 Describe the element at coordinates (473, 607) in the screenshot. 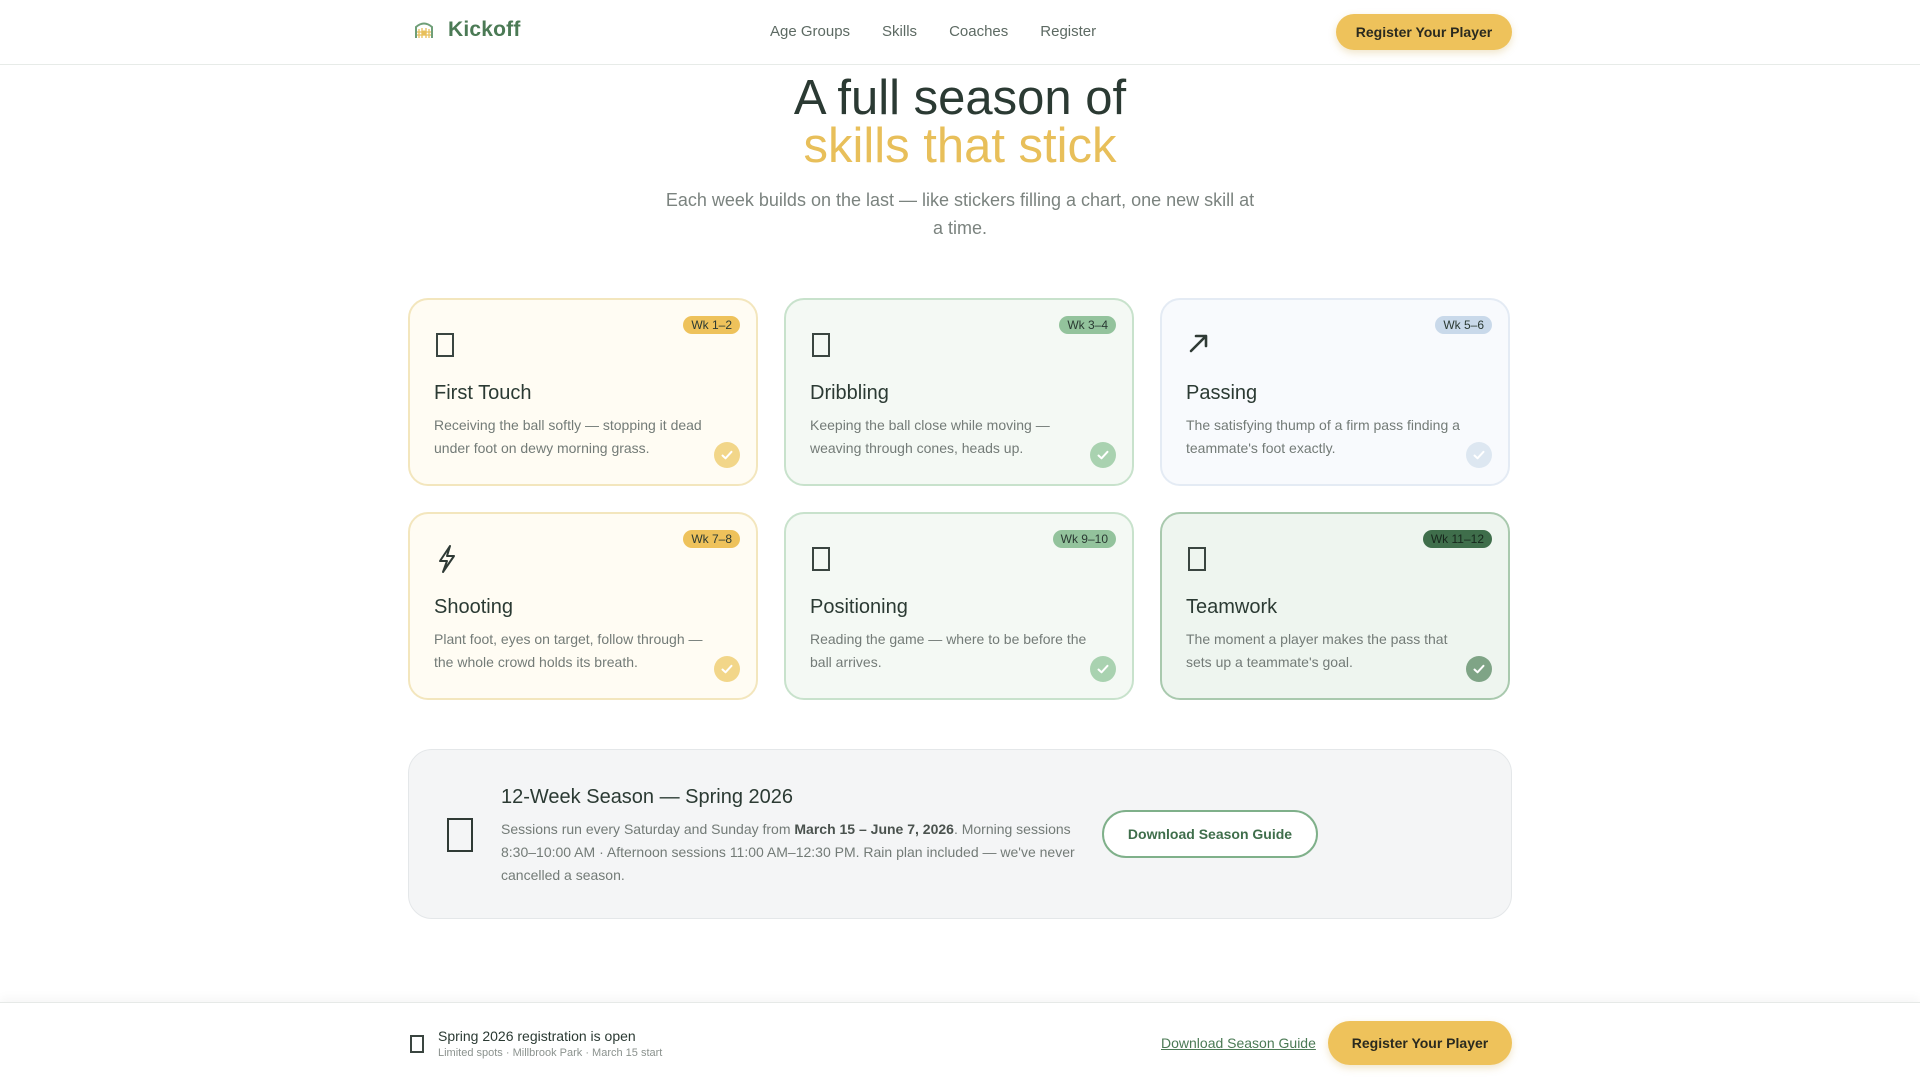

I see `skill-title: Shooting` at that location.